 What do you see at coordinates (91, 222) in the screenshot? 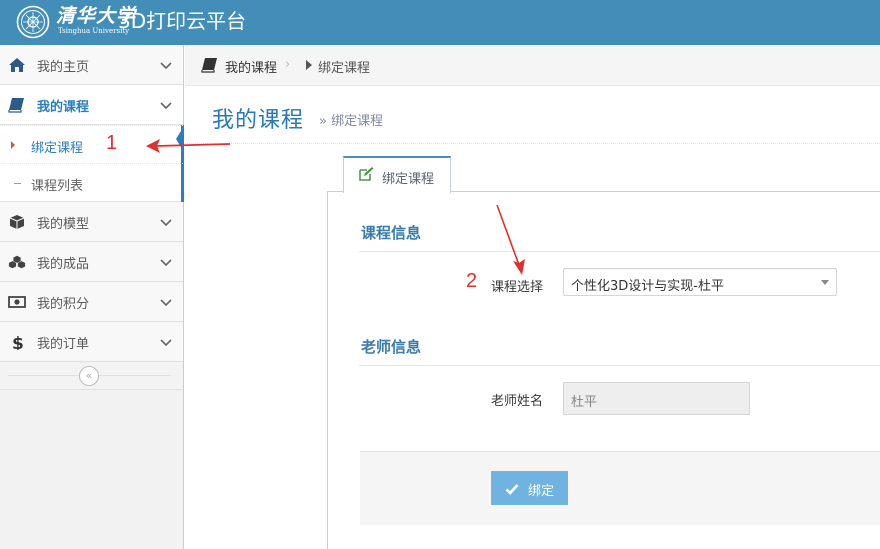
I see `sidebar-item-models: 我的模型` at bounding box center [91, 222].